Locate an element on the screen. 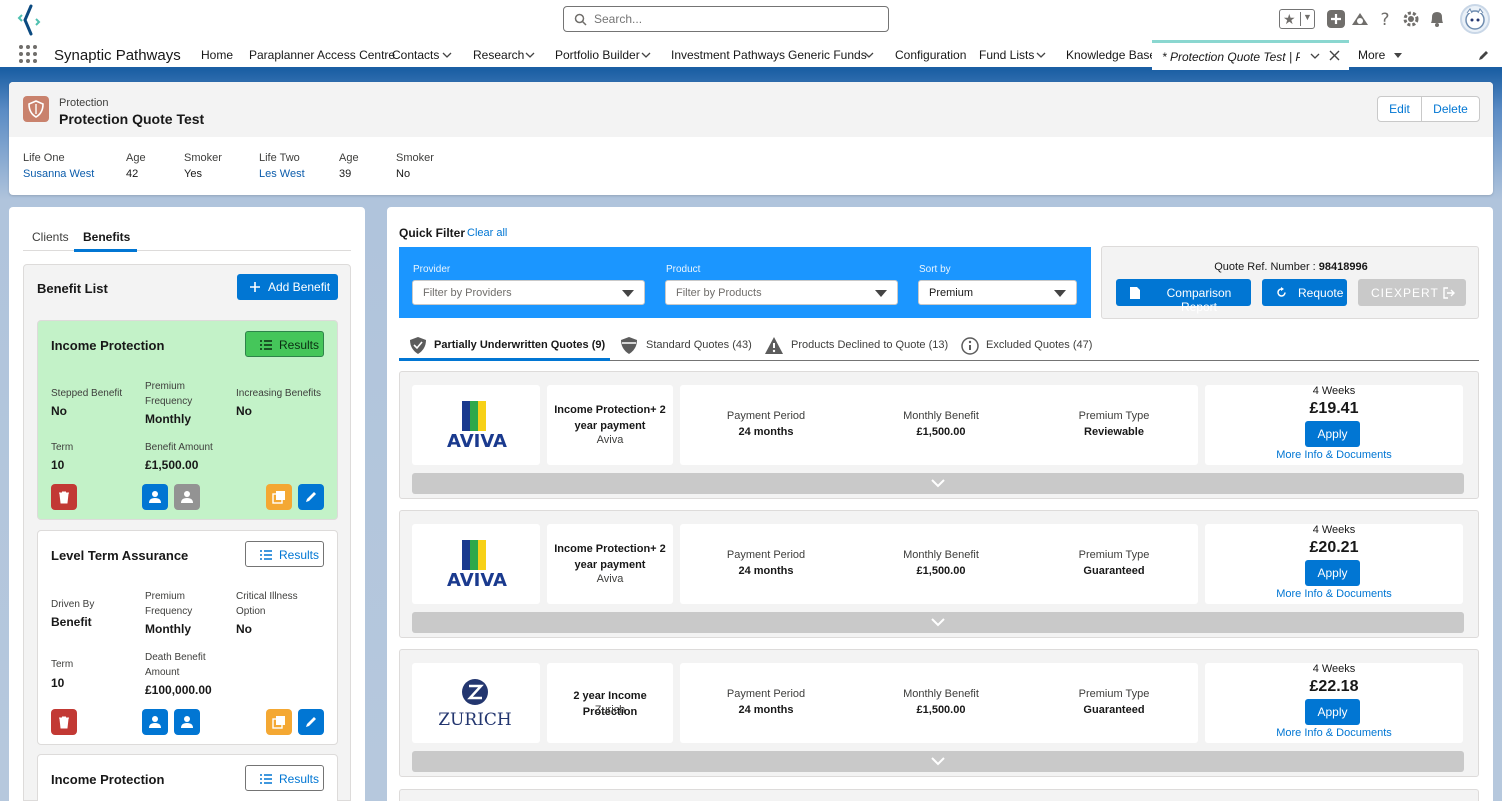 This screenshot has height=801, width=1502. premium-type-label: Premium Type is located at coordinates (1114, 555).